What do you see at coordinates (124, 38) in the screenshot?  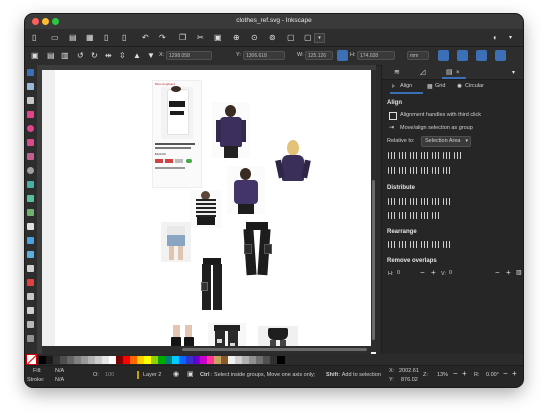 I see `export-icon: ▯` at bounding box center [124, 38].